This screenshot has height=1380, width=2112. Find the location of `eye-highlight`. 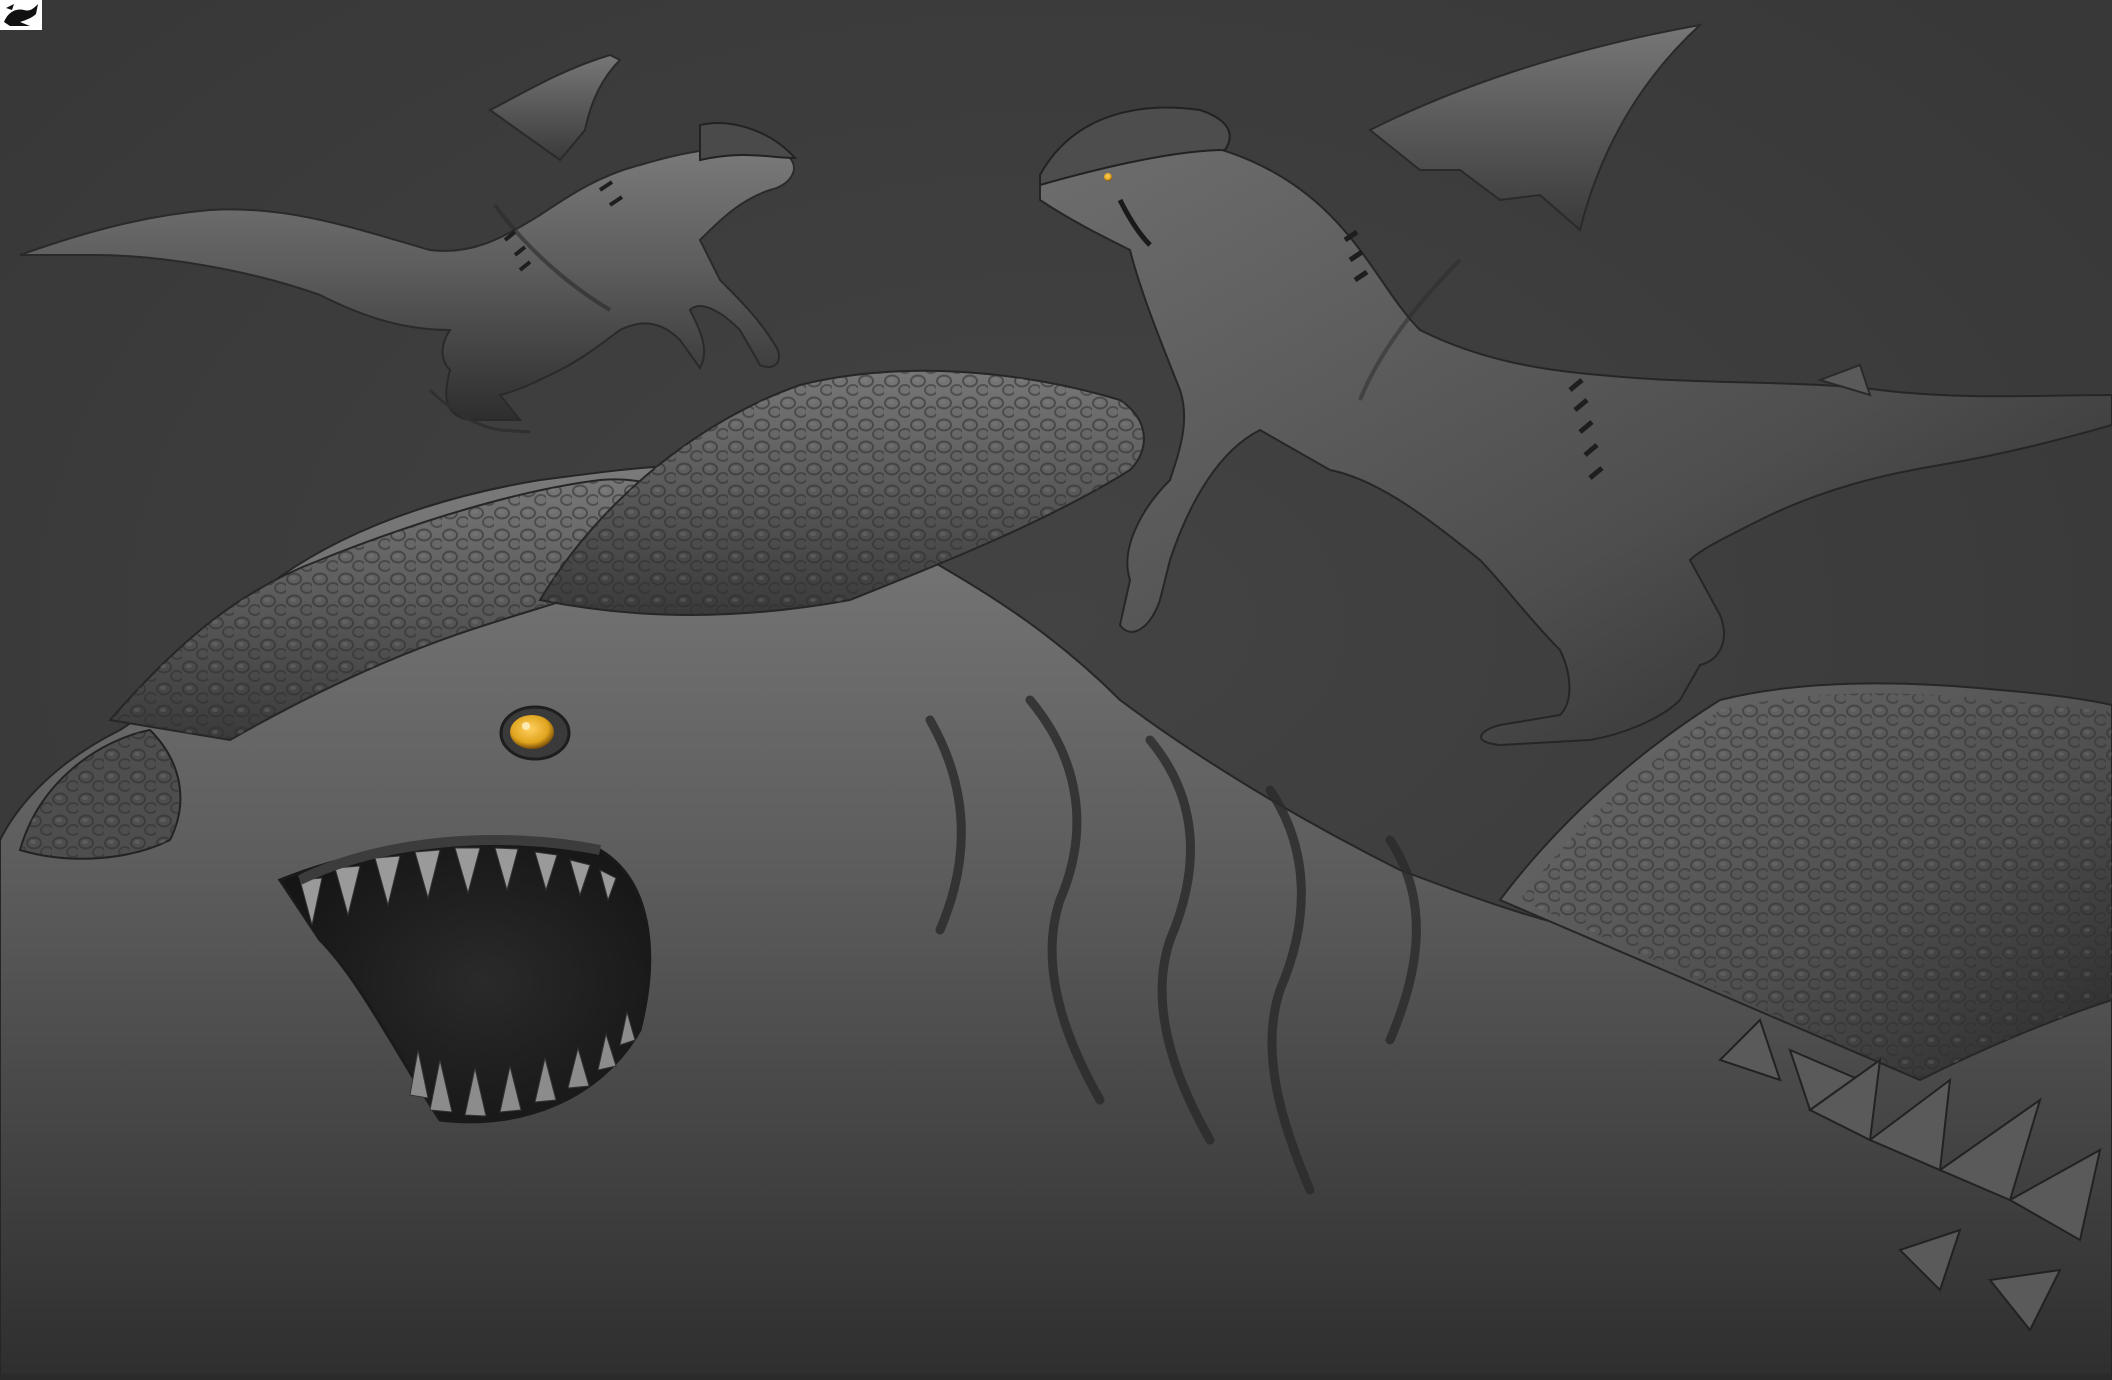

eye-highlight is located at coordinates (1108, 177).